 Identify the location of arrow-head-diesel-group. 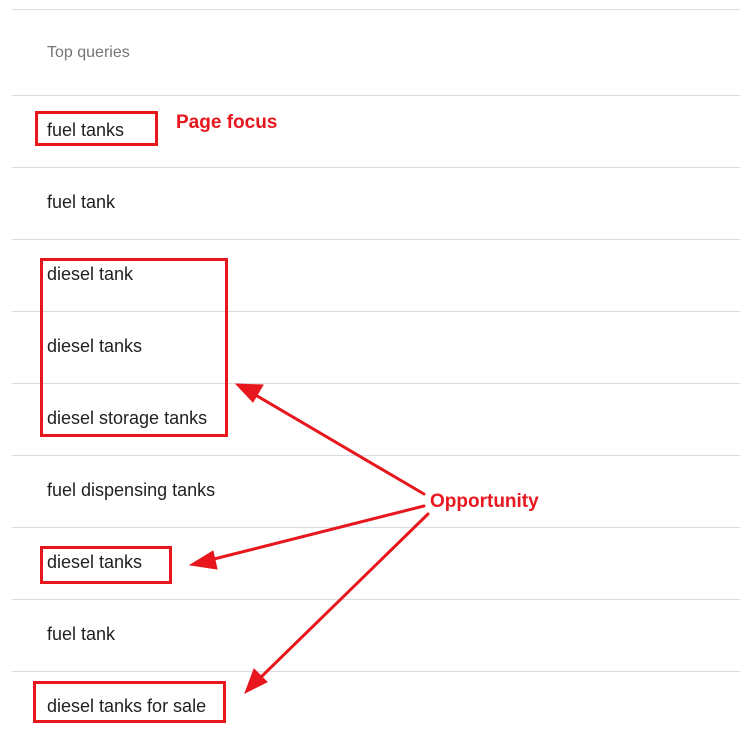
(249, 393).